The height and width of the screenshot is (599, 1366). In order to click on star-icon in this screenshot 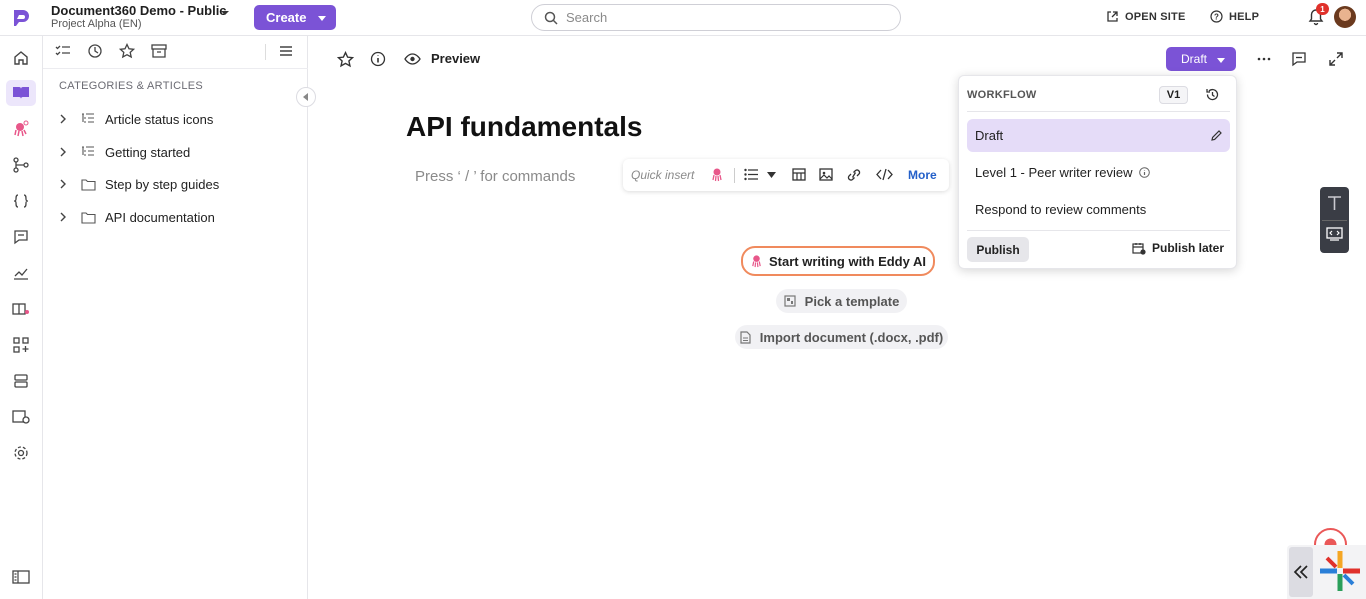, I will do `click(128, 52)`.